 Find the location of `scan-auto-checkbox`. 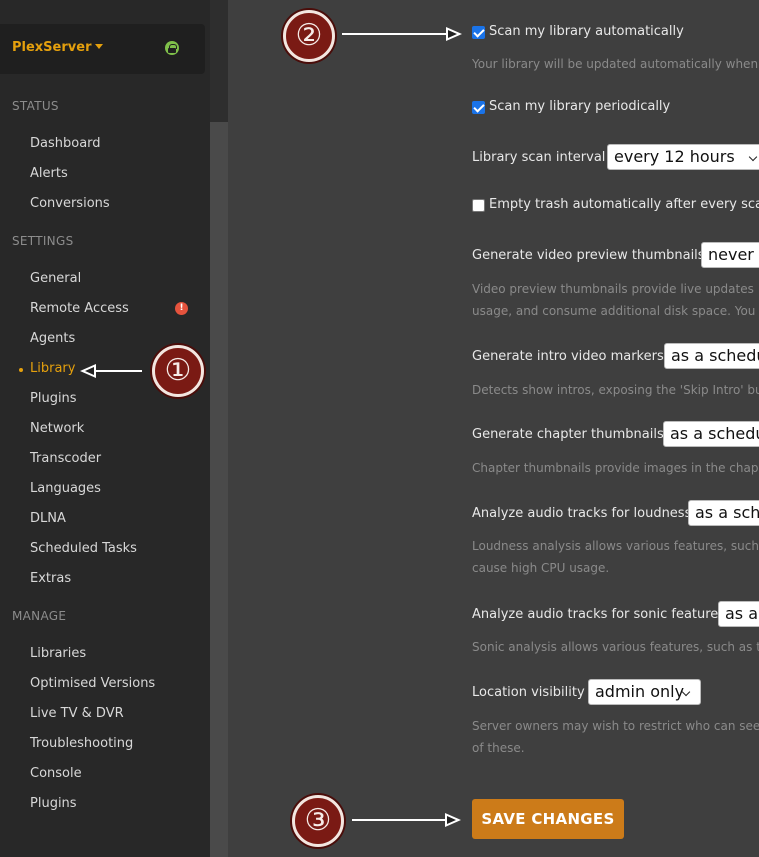

scan-auto-checkbox is located at coordinates (478, 32).